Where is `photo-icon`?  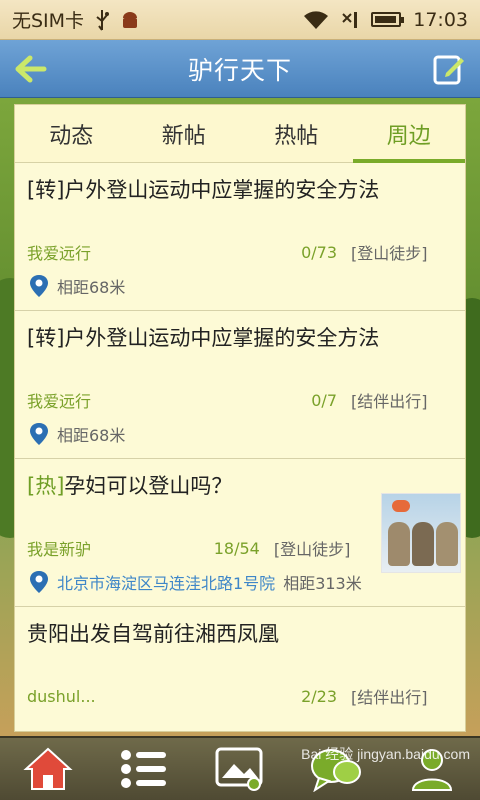
photo-icon is located at coordinates (240, 769).